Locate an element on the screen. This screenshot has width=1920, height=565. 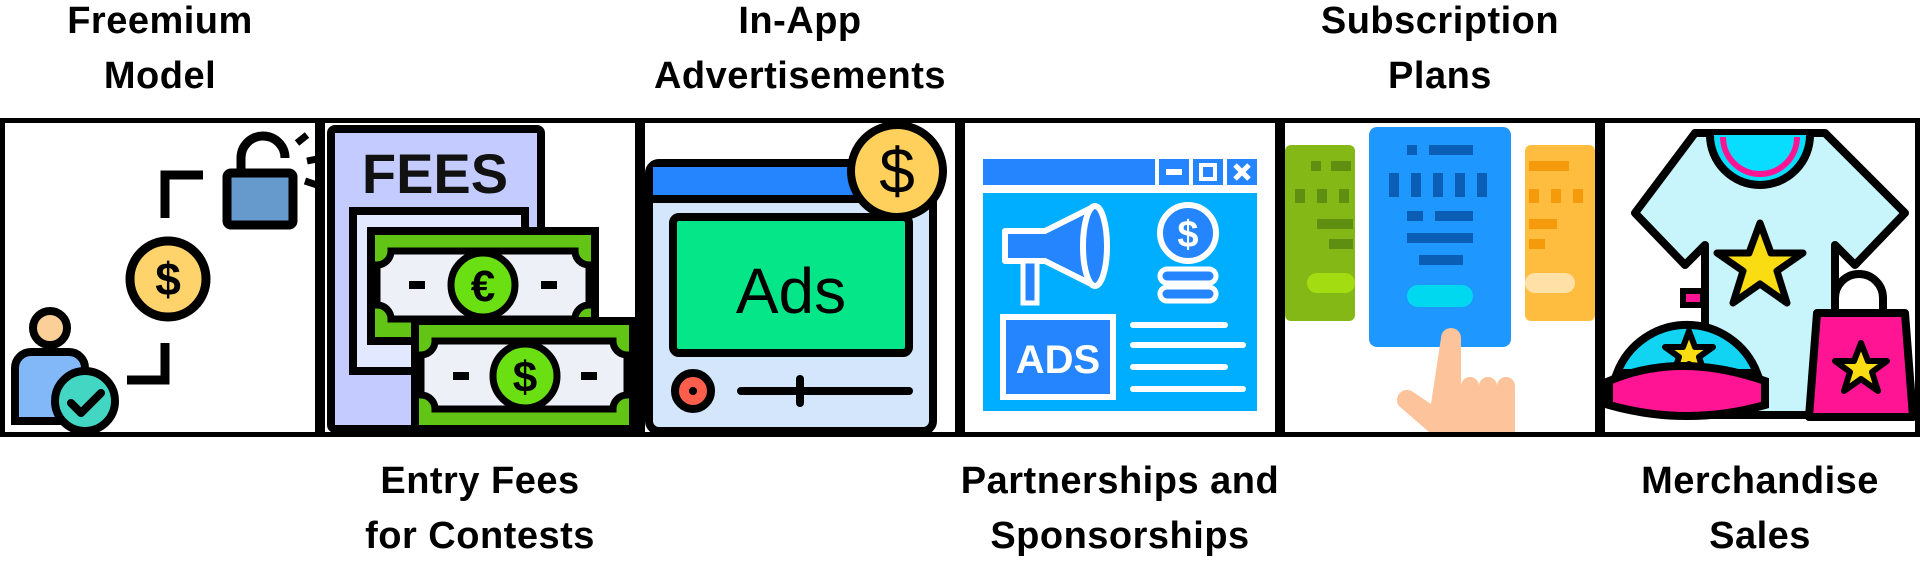
panel-freemium: $ is located at coordinates (160, 277).